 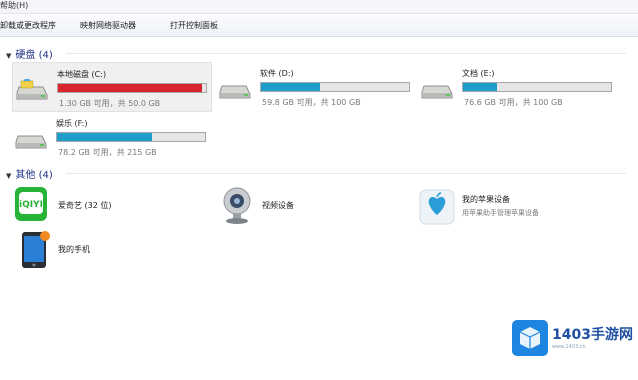 I want to click on drive-f: 娱乐 (F:) 78.2 GB 可用，共 215 GB, so click(x=112, y=137).